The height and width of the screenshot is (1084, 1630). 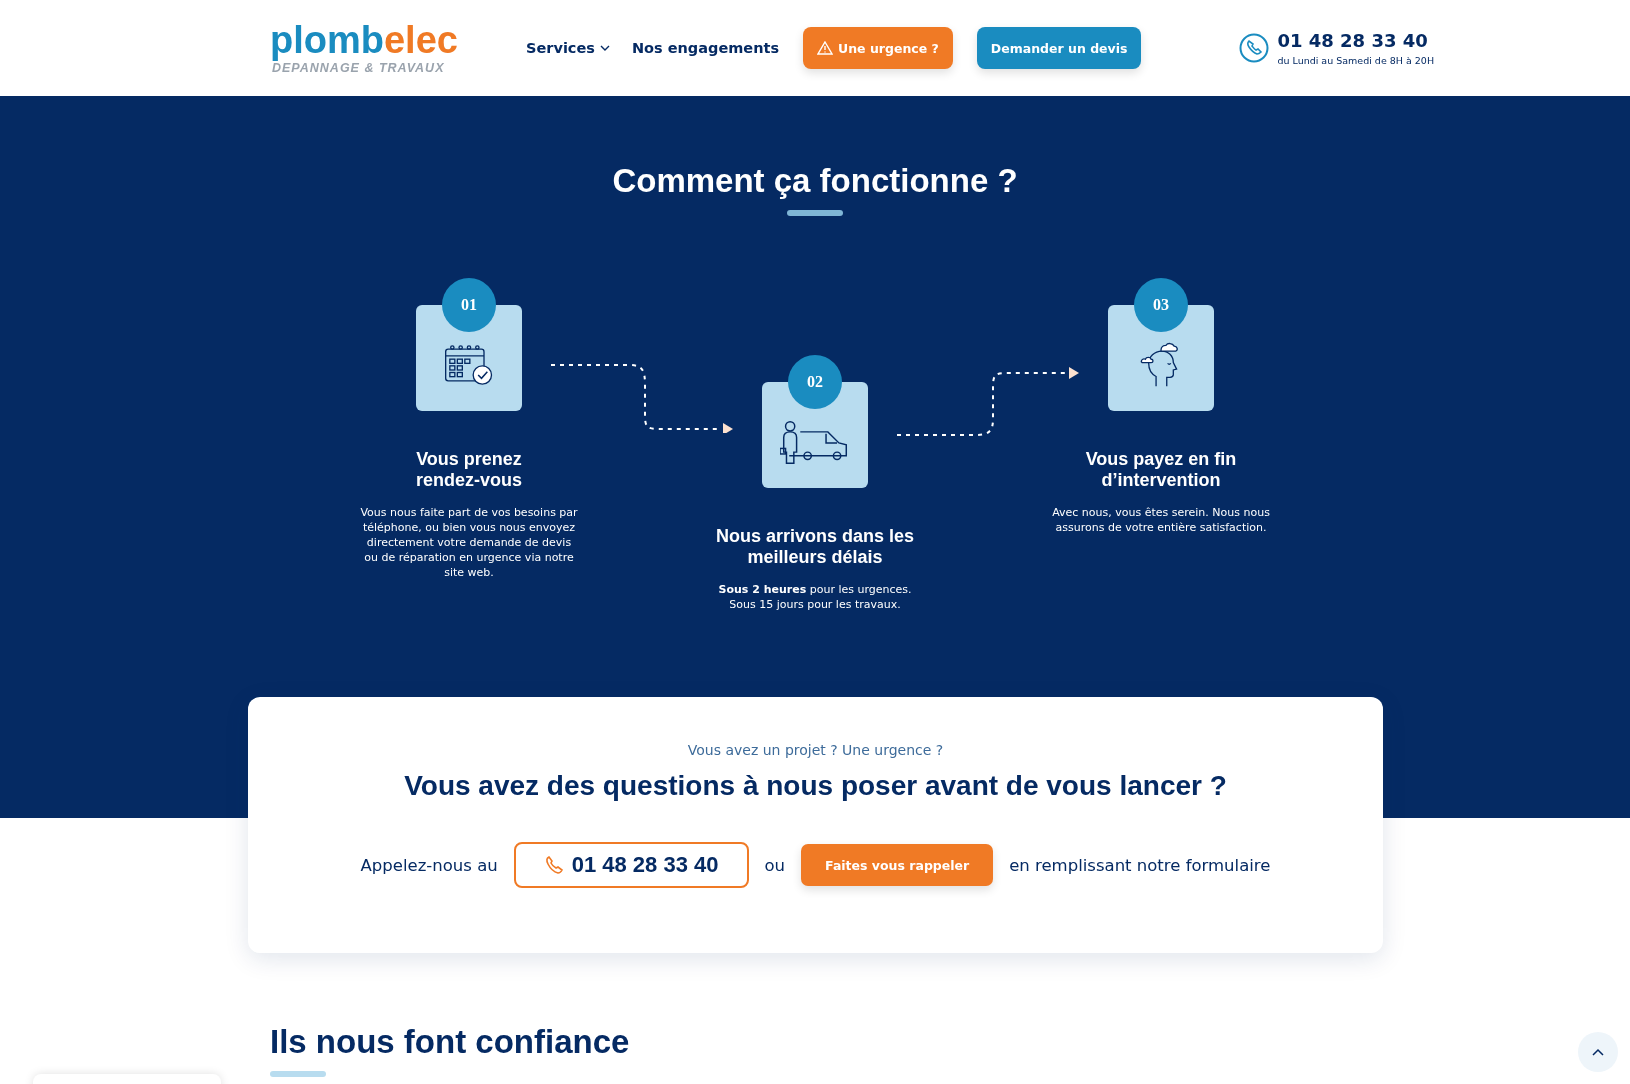 What do you see at coordinates (775, 865) in the screenshot?
I see `or-label: ou` at bounding box center [775, 865].